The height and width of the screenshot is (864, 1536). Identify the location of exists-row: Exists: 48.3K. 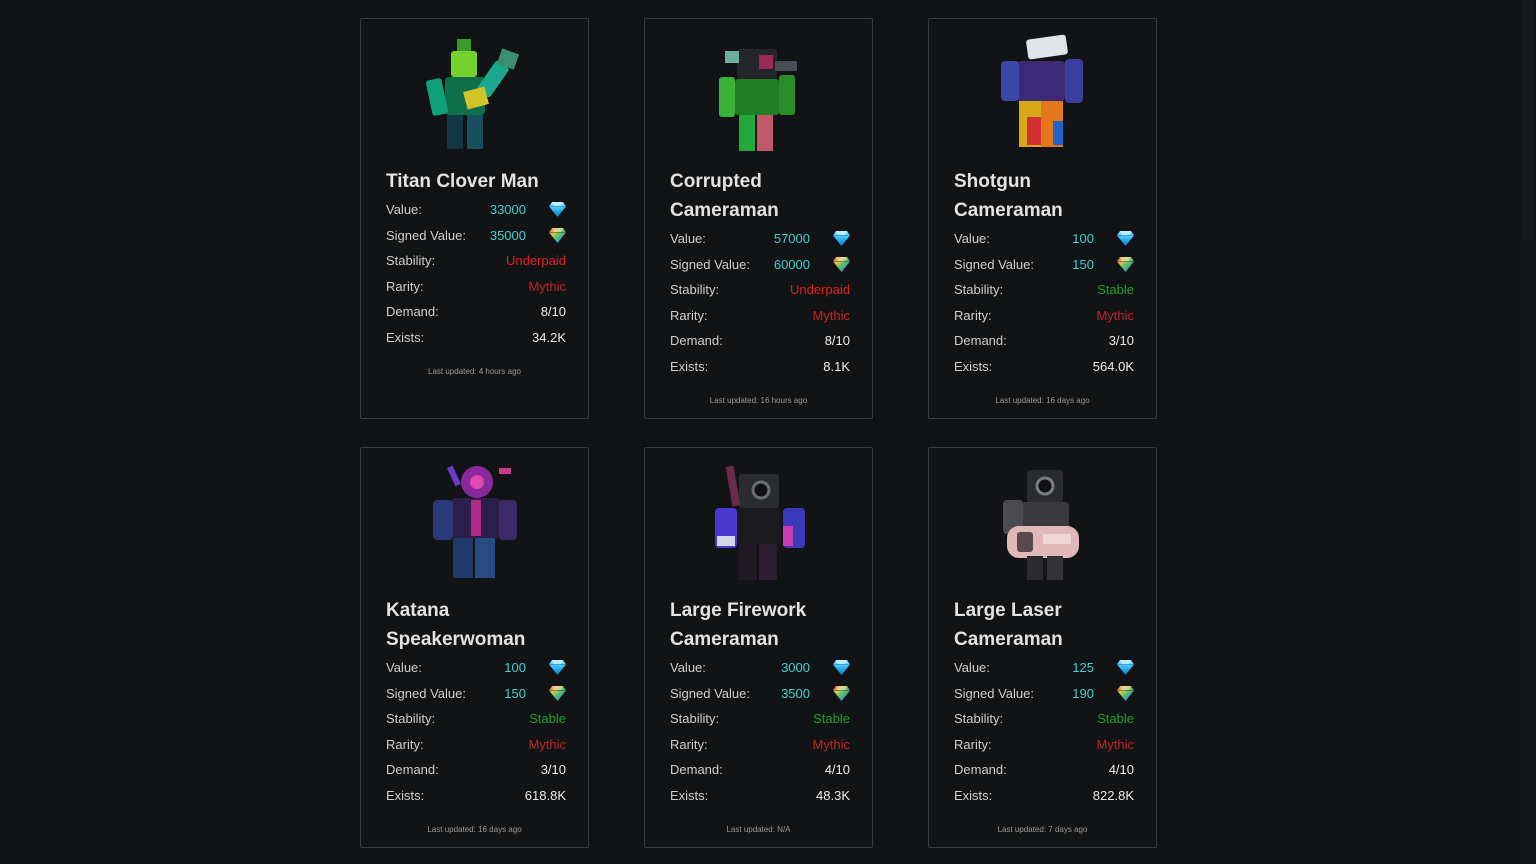
(760, 796).